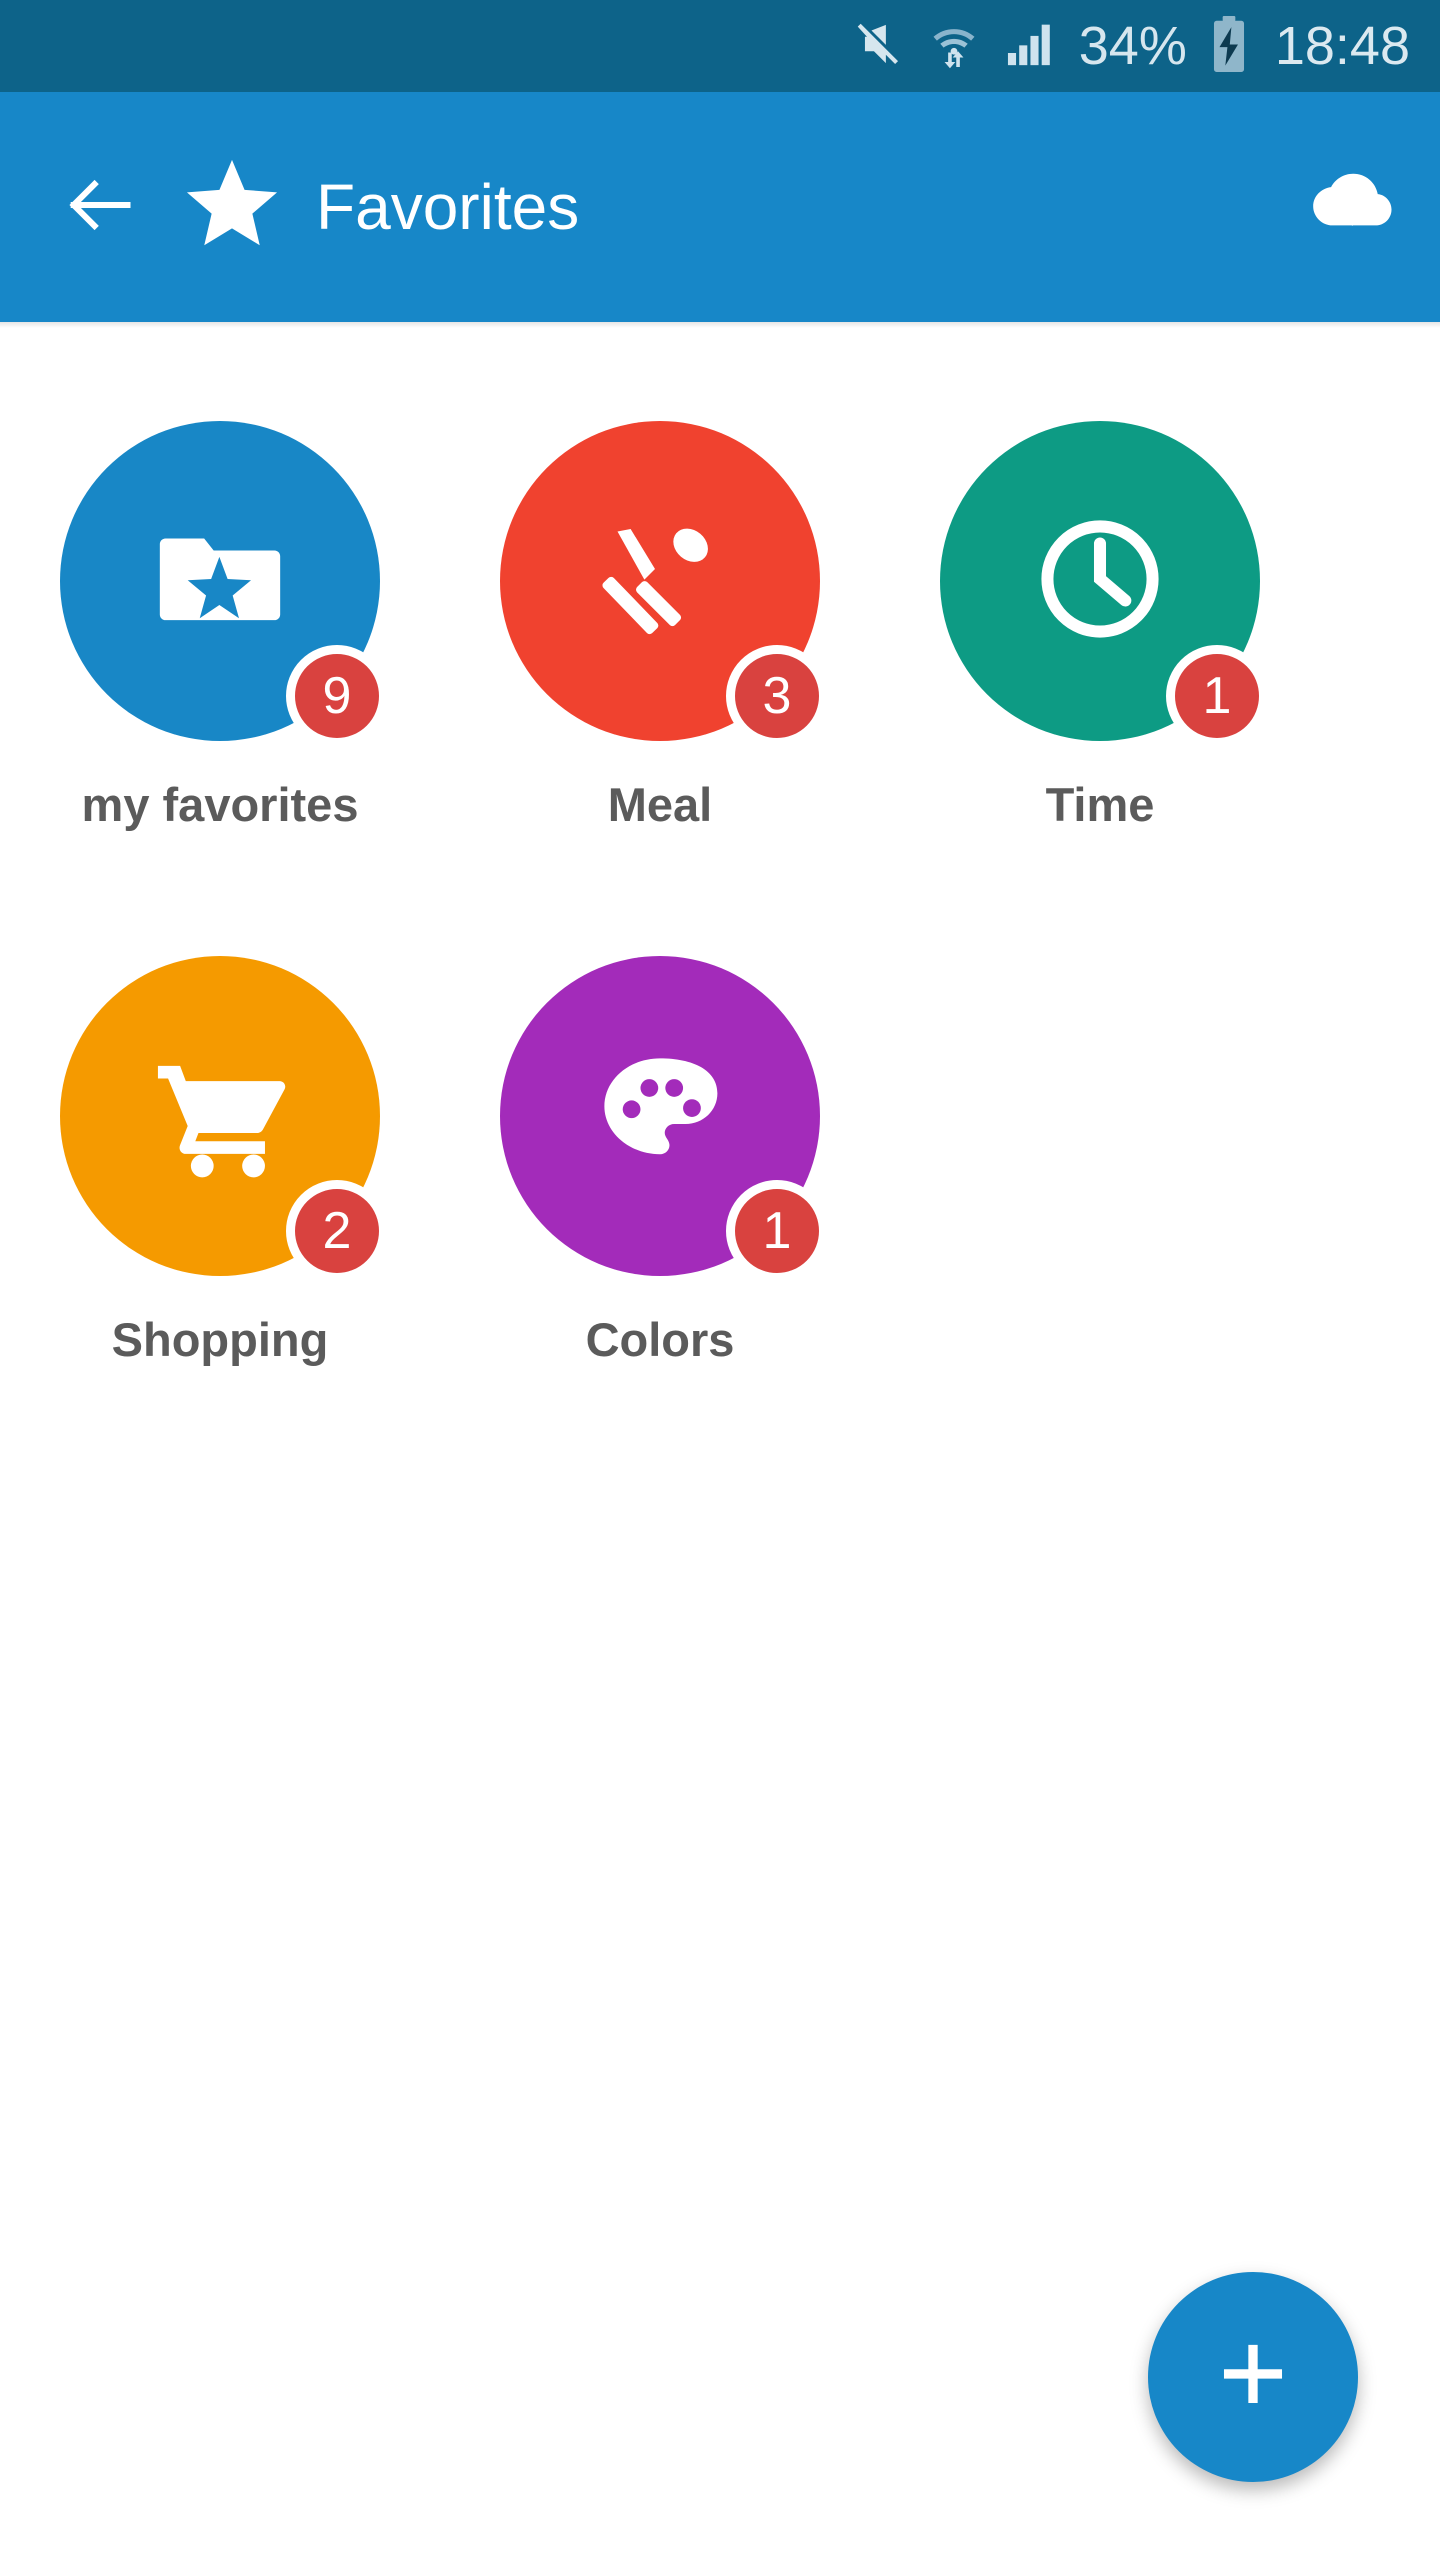 The height and width of the screenshot is (2560, 1440). I want to click on back-button, so click(99, 207).